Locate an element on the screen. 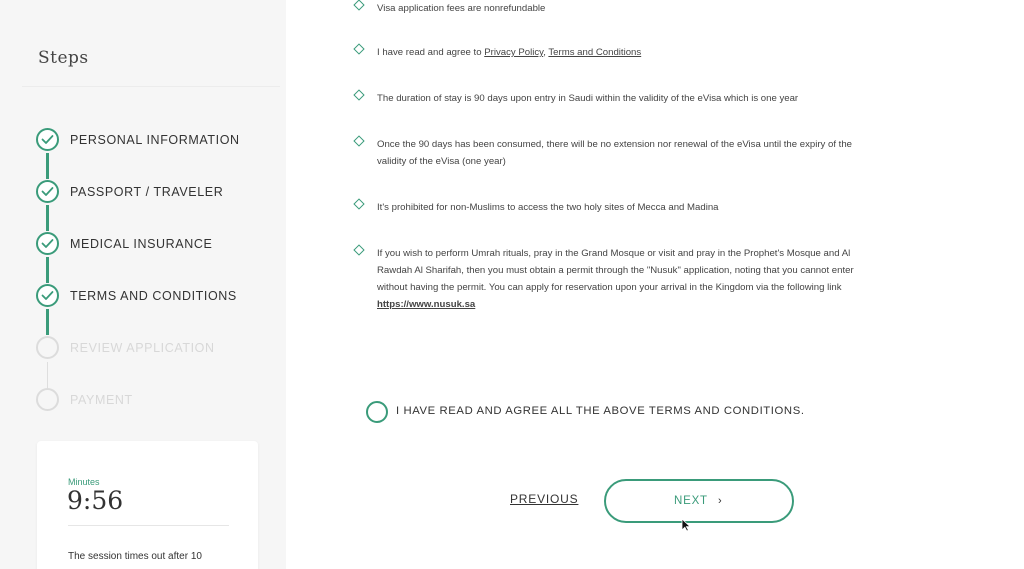 The height and width of the screenshot is (569, 1024). previous-button: PREVIOUS is located at coordinates (544, 499).